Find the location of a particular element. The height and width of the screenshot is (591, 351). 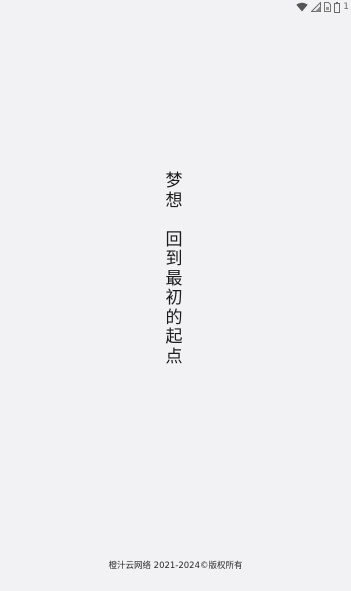

slogan-char: 起 is located at coordinates (174, 337).